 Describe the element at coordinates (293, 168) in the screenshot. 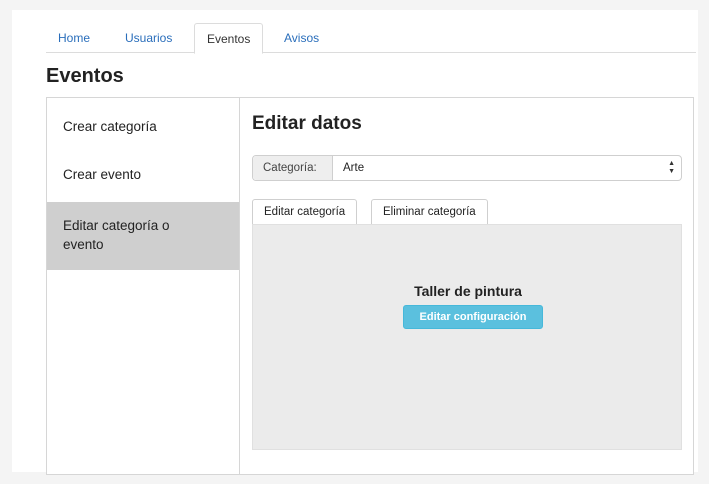

I see `category-select-label: Categoría:` at that location.